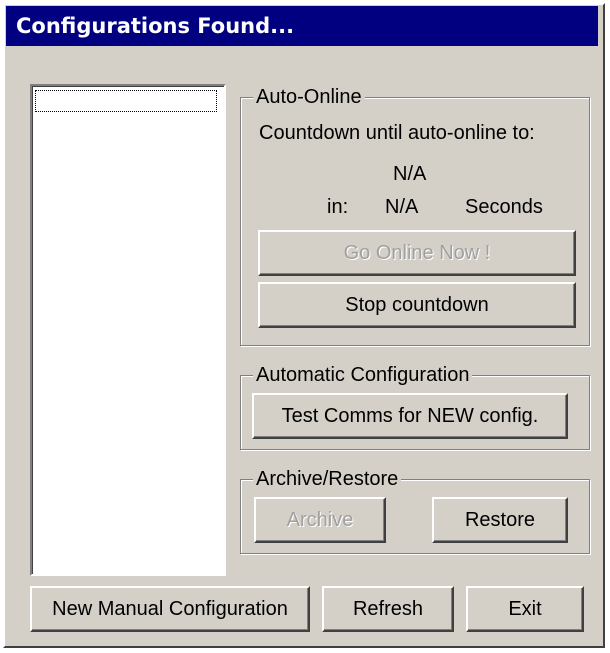 Image resolution: width=610 pixels, height=653 pixels. What do you see at coordinates (410, 416) in the screenshot?
I see `test-comms-button: Test Comms for NEW config.` at bounding box center [410, 416].